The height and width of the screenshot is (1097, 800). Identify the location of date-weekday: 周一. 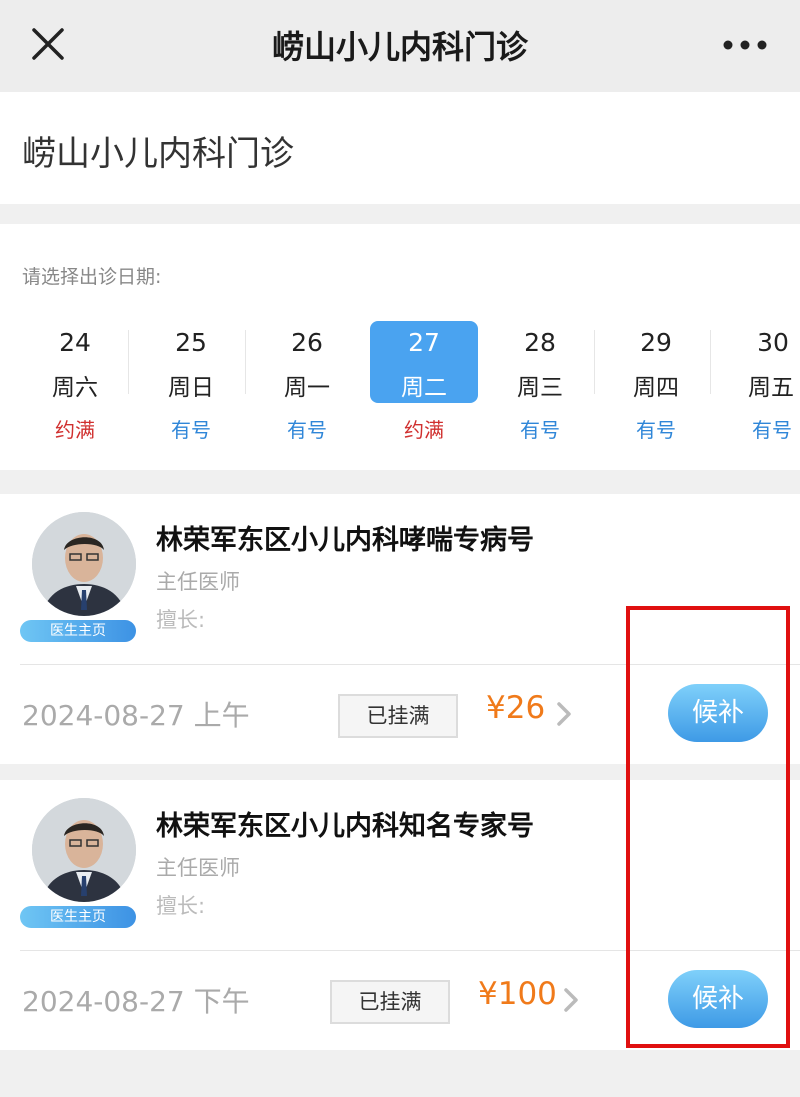
(307, 388).